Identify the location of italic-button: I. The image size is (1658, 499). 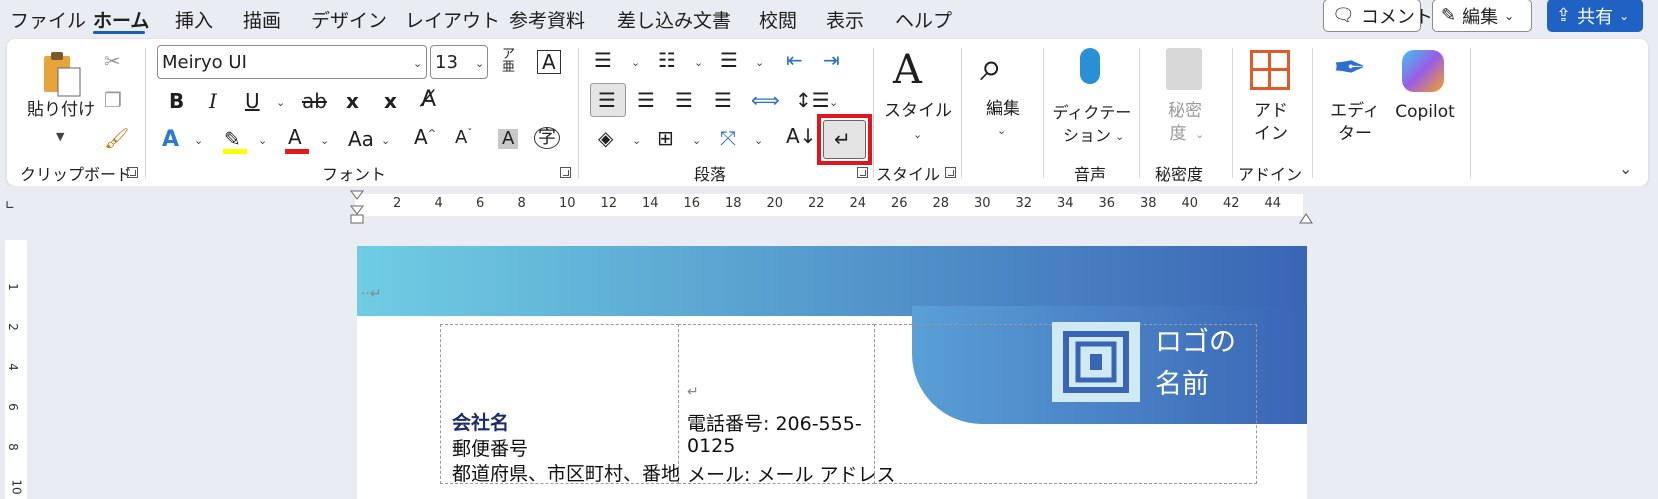
(213, 101).